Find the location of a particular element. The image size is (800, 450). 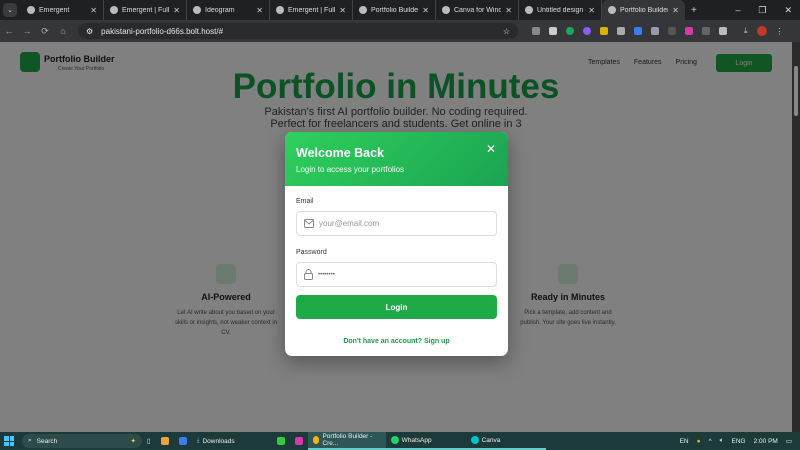

modal-subtitle: Login to access your portfolios is located at coordinates (350, 169).